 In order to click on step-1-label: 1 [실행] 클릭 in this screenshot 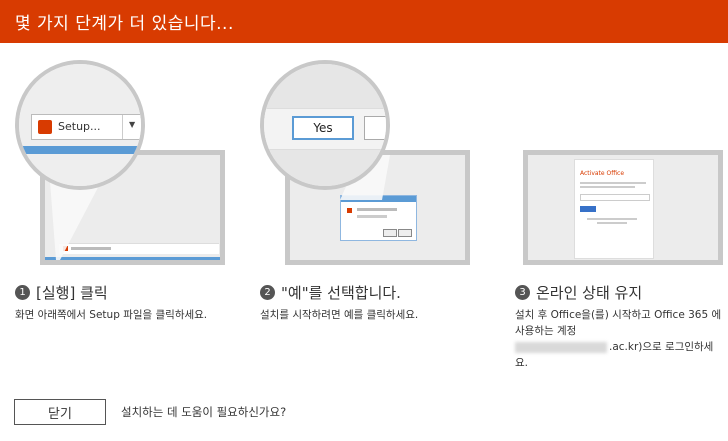, I will do `click(61, 292)`.